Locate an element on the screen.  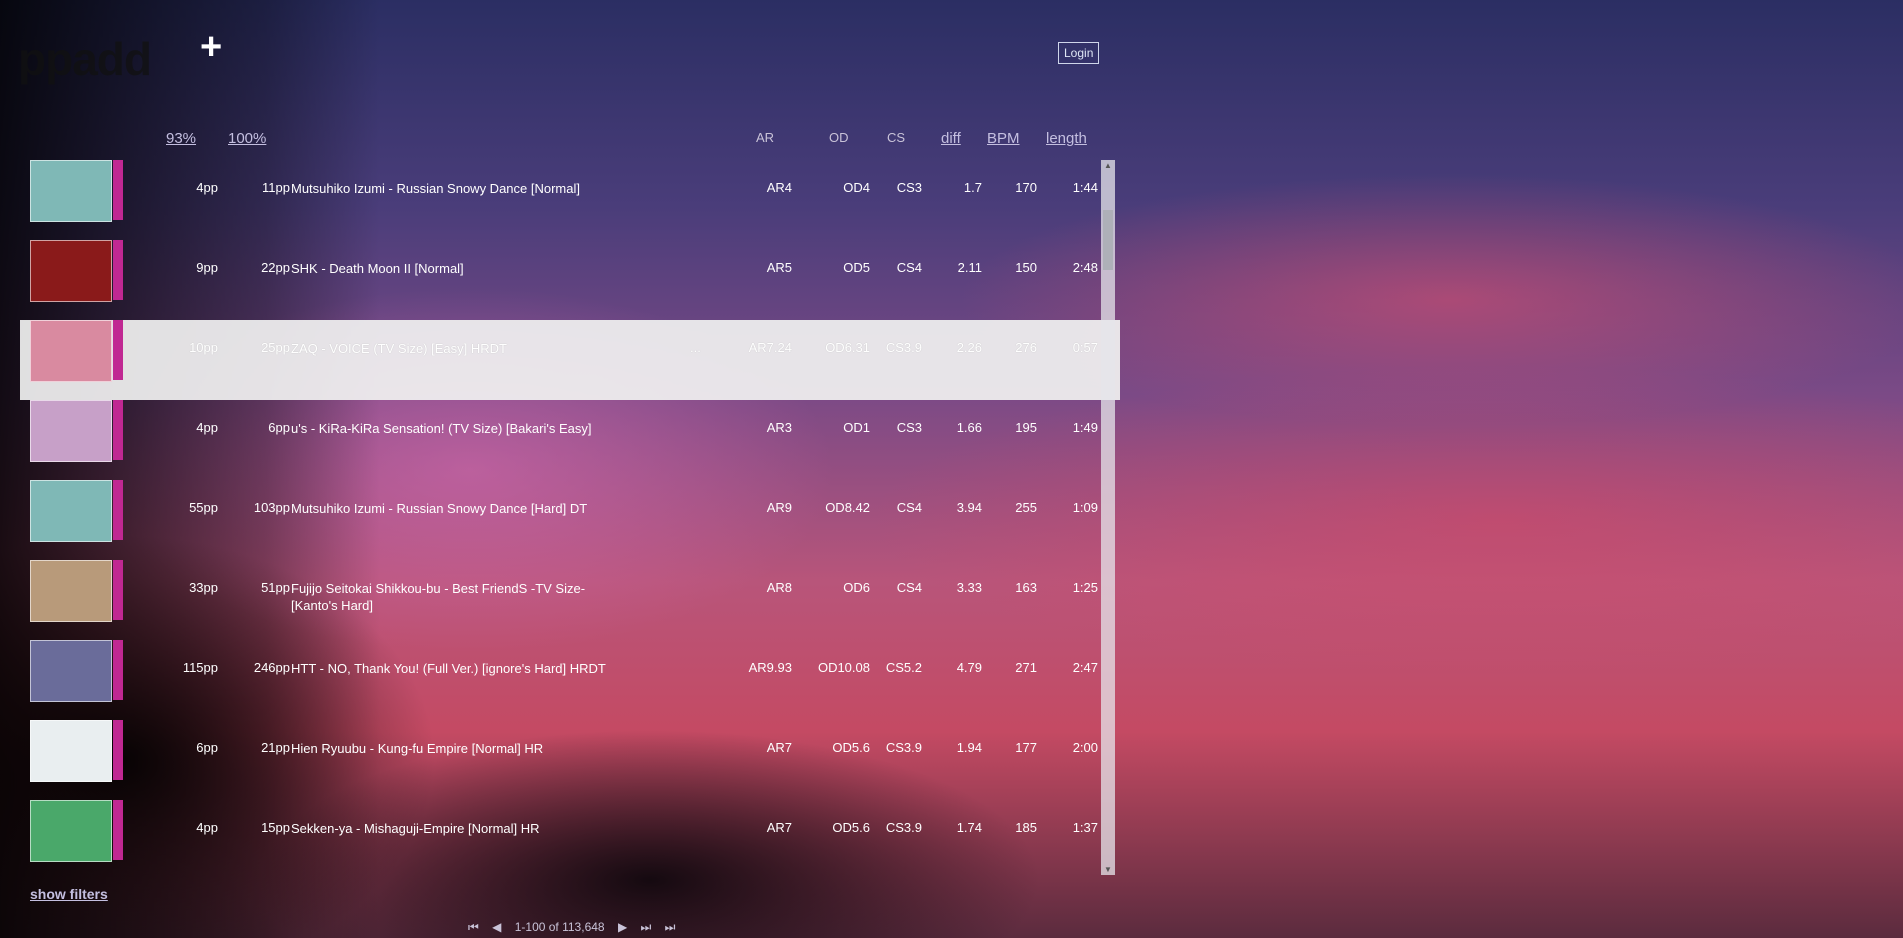
add-map-button: + is located at coordinates (211, 47).